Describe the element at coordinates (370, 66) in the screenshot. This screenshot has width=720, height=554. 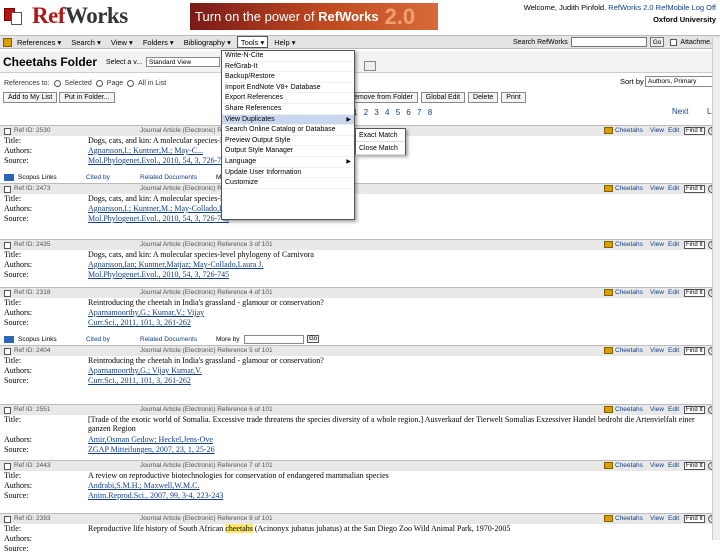
I see `view-select-arrow` at that location.